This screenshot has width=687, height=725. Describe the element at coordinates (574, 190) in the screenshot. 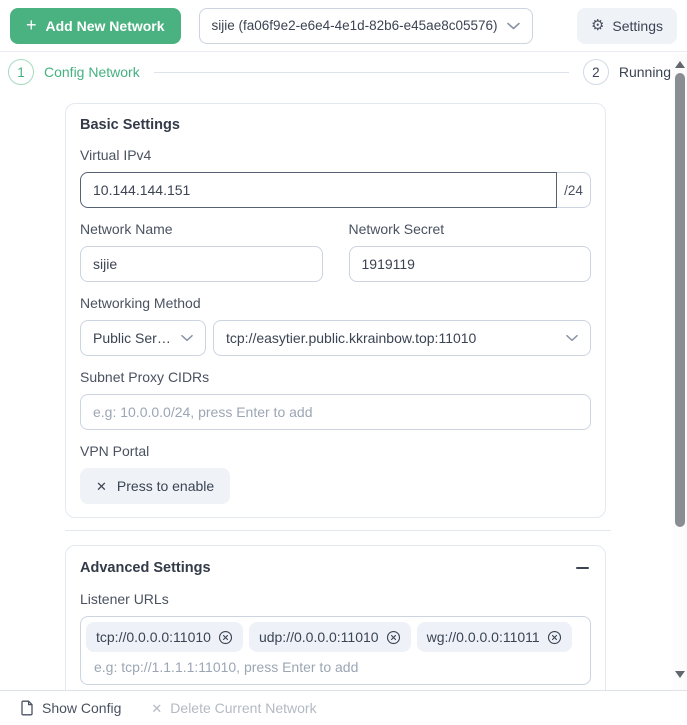

I see `virtual-ipv4-prefix-addon: /24` at that location.